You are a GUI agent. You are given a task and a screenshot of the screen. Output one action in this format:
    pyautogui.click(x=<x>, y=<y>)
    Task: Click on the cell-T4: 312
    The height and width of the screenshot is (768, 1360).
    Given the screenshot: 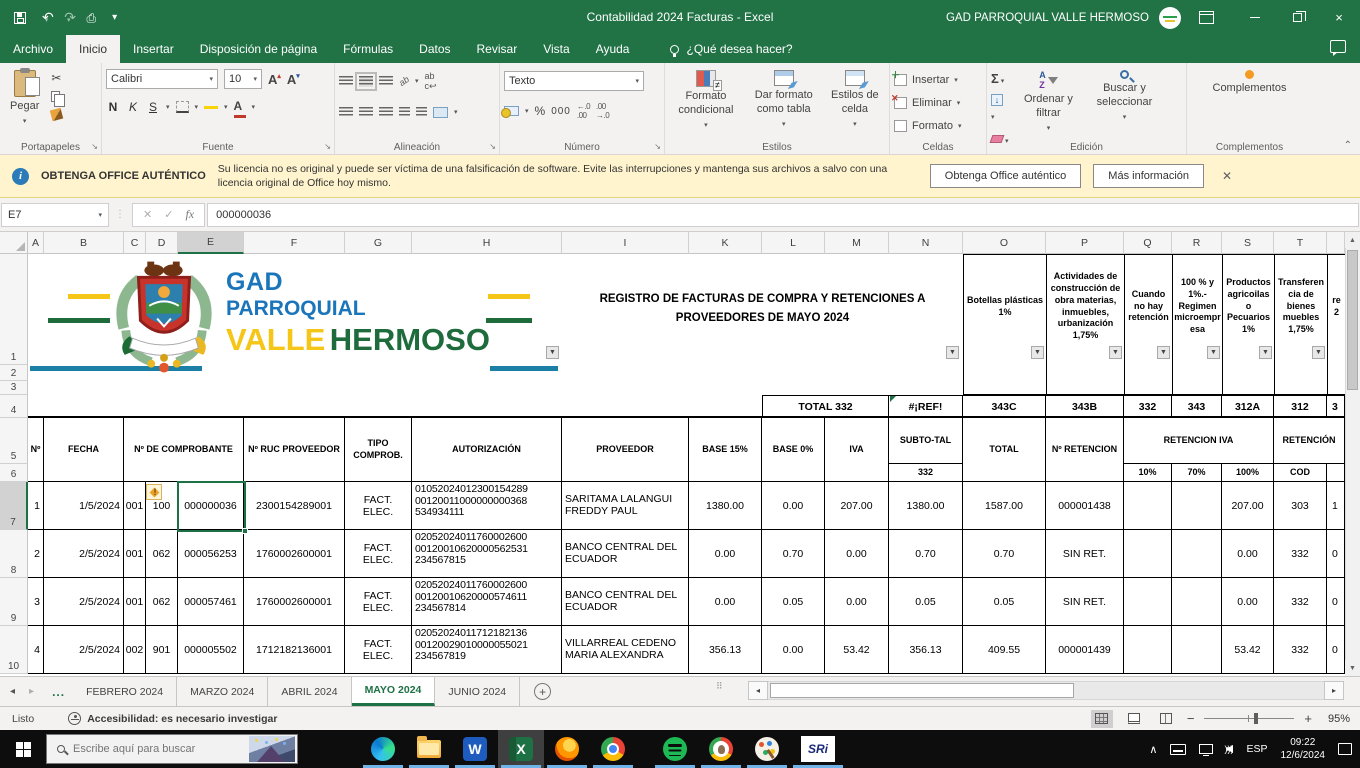 What is the action you would take?
    pyautogui.click(x=1300, y=406)
    